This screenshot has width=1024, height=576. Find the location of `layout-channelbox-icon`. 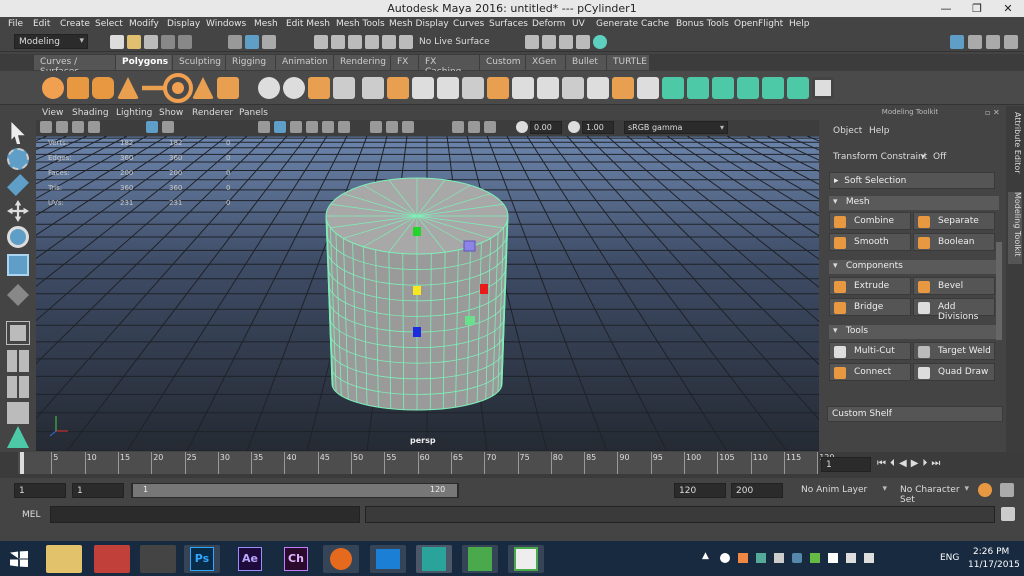

layout-channelbox-icon is located at coordinates (975, 42).